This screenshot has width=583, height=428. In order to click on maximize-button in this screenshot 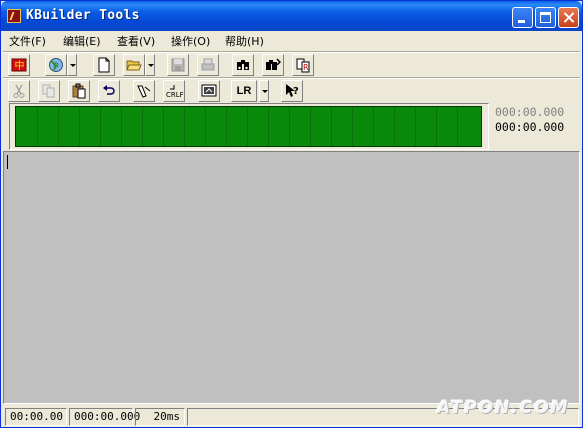, I will do `click(545, 17)`.